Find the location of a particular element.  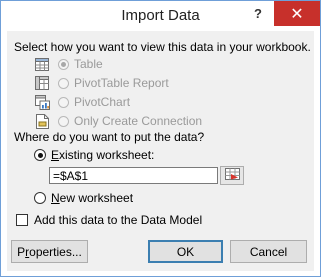

option-pivotchart-label: PivotChart is located at coordinates (102, 102).